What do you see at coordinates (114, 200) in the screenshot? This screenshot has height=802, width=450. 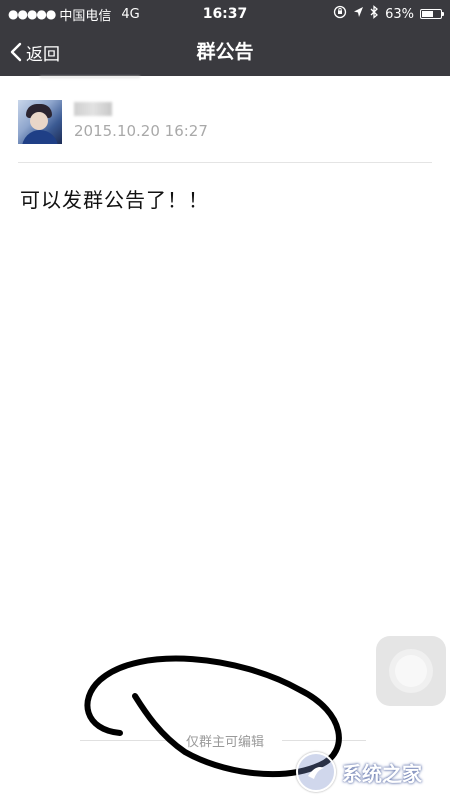 I see `announcement-content: 可以发群公告了！！` at bounding box center [114, 200].